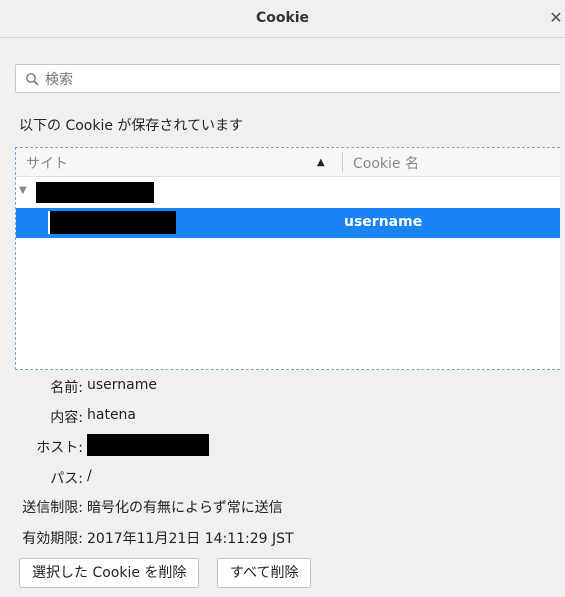  What do you see at coordinates (23, 190) in the screenshot?
I see `expand-triangle-icon: ▼` at bounding box center [23, 190].